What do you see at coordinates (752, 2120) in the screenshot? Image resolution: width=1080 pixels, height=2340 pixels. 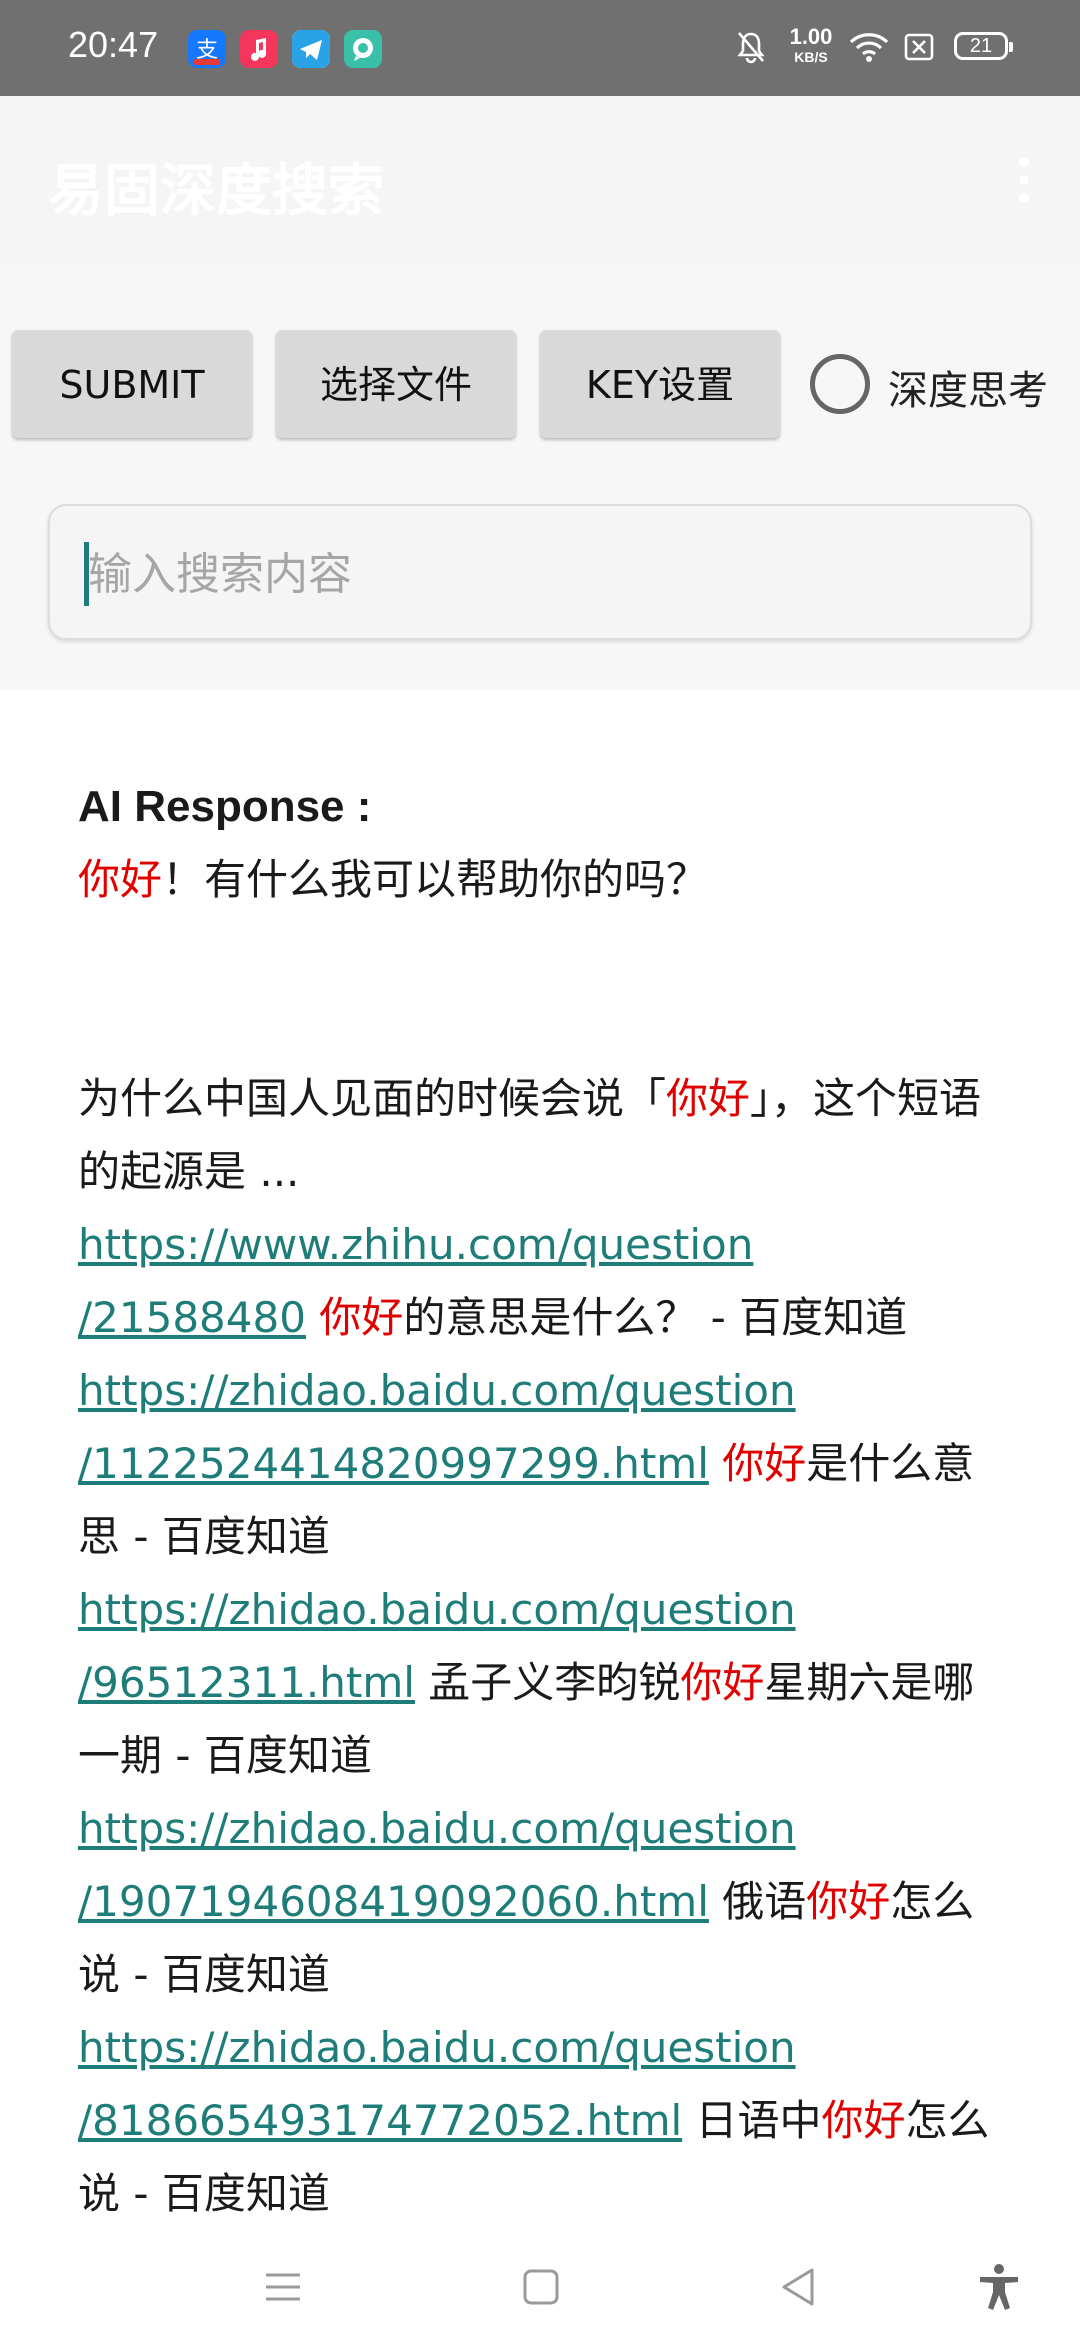 I see `result-prefix: 日语中` at bounding box center [752, 2120].